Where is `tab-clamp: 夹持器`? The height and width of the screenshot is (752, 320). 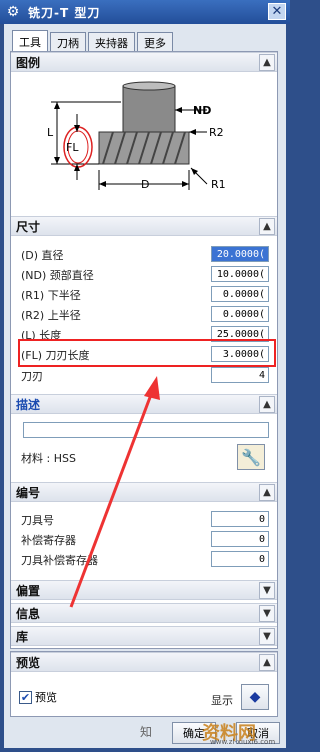
tab-clamp: 夹持器 is located at coordinates (111, 42).